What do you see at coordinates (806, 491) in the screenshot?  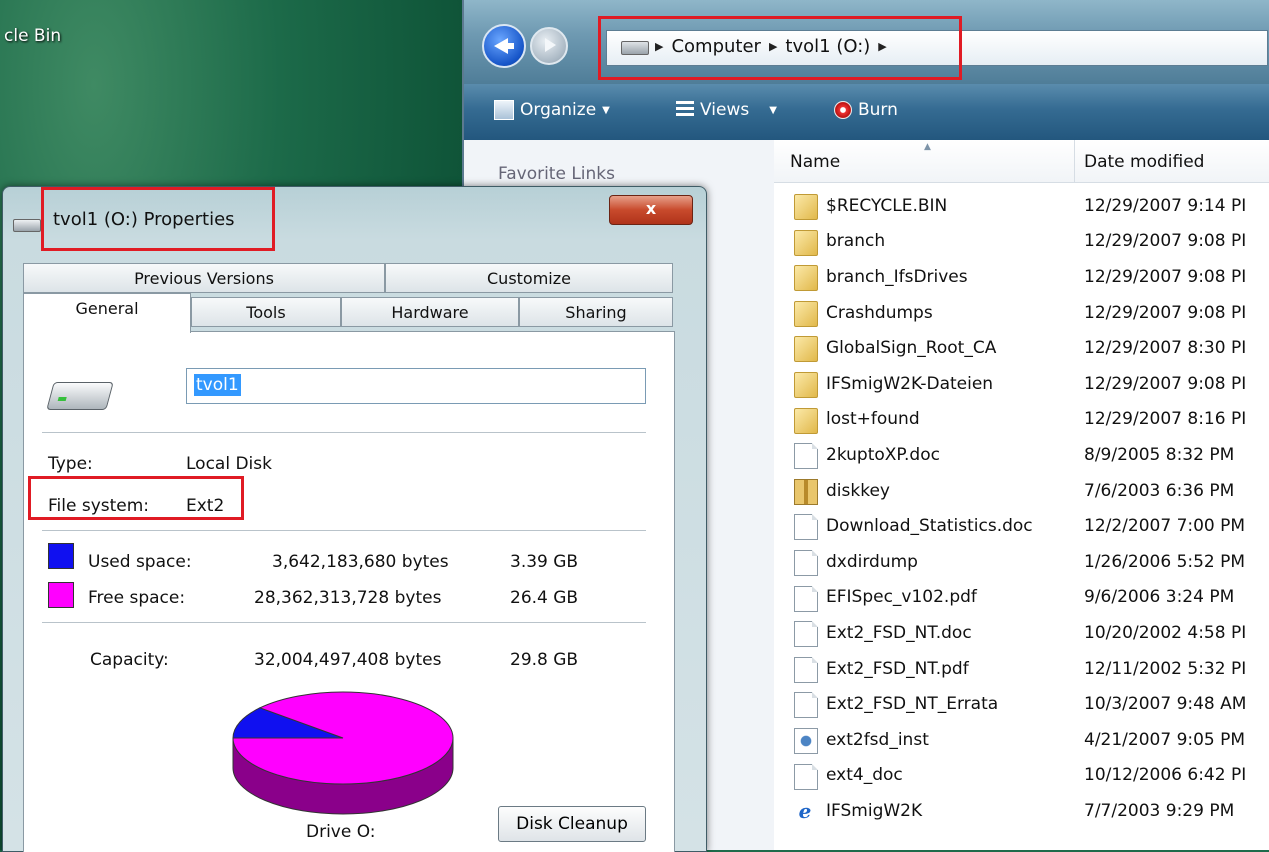 I see `archive-icon` at bounding box center [806, 491].